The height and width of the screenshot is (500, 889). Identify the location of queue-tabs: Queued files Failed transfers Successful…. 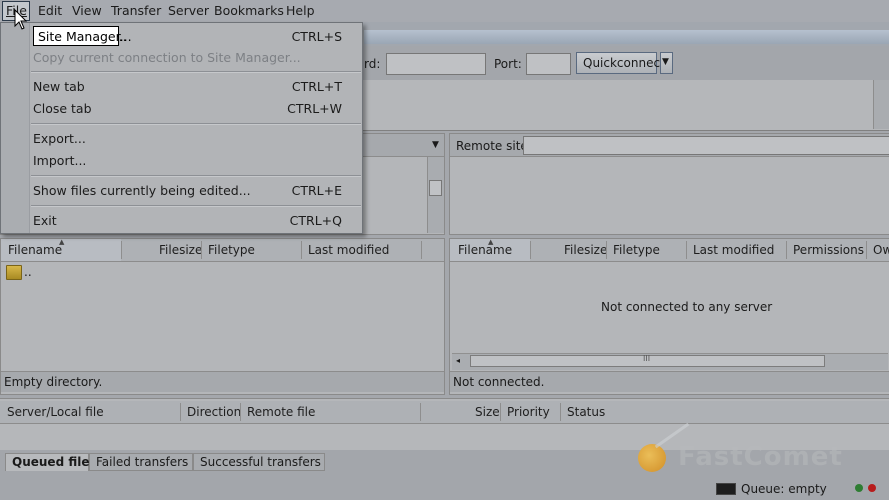
(444, 463).